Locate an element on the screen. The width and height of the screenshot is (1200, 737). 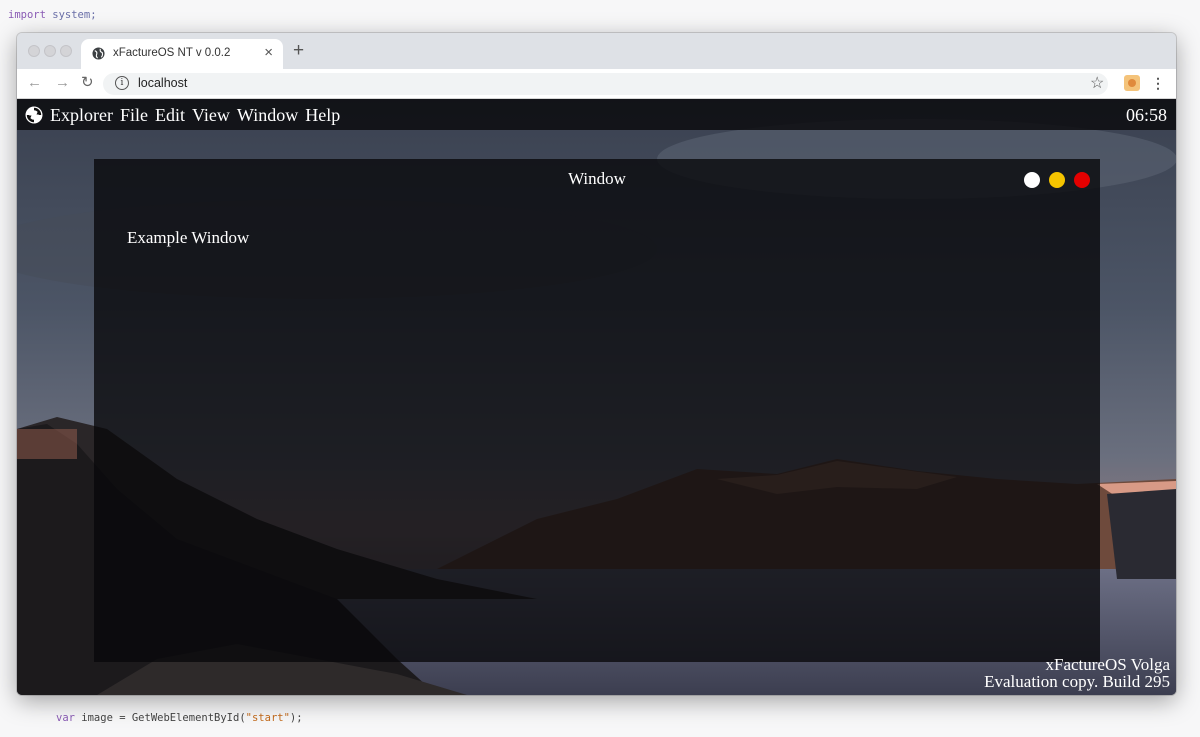
back-icon: ← is located at coordinates (34, 83).